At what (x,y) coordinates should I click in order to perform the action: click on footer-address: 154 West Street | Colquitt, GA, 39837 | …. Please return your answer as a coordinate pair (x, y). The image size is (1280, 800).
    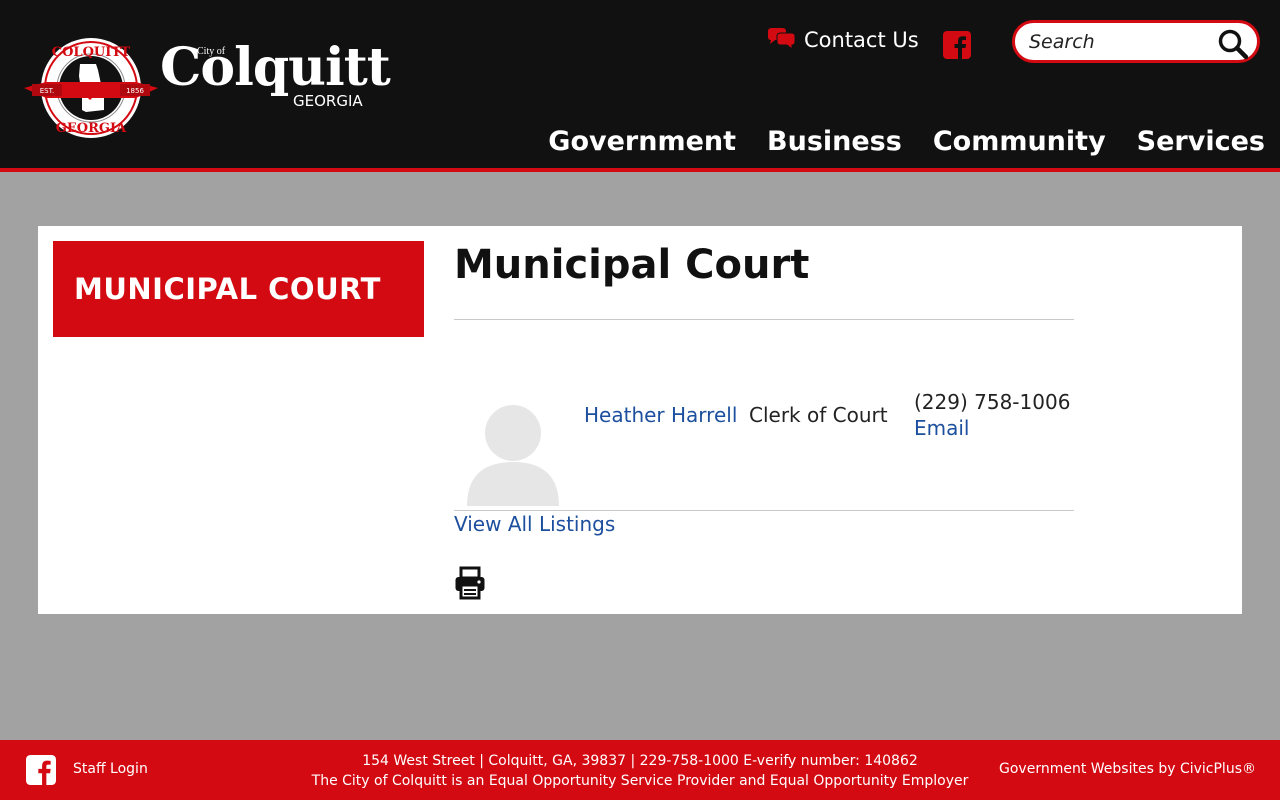
    Looking at the image, I should click on (640, 761).